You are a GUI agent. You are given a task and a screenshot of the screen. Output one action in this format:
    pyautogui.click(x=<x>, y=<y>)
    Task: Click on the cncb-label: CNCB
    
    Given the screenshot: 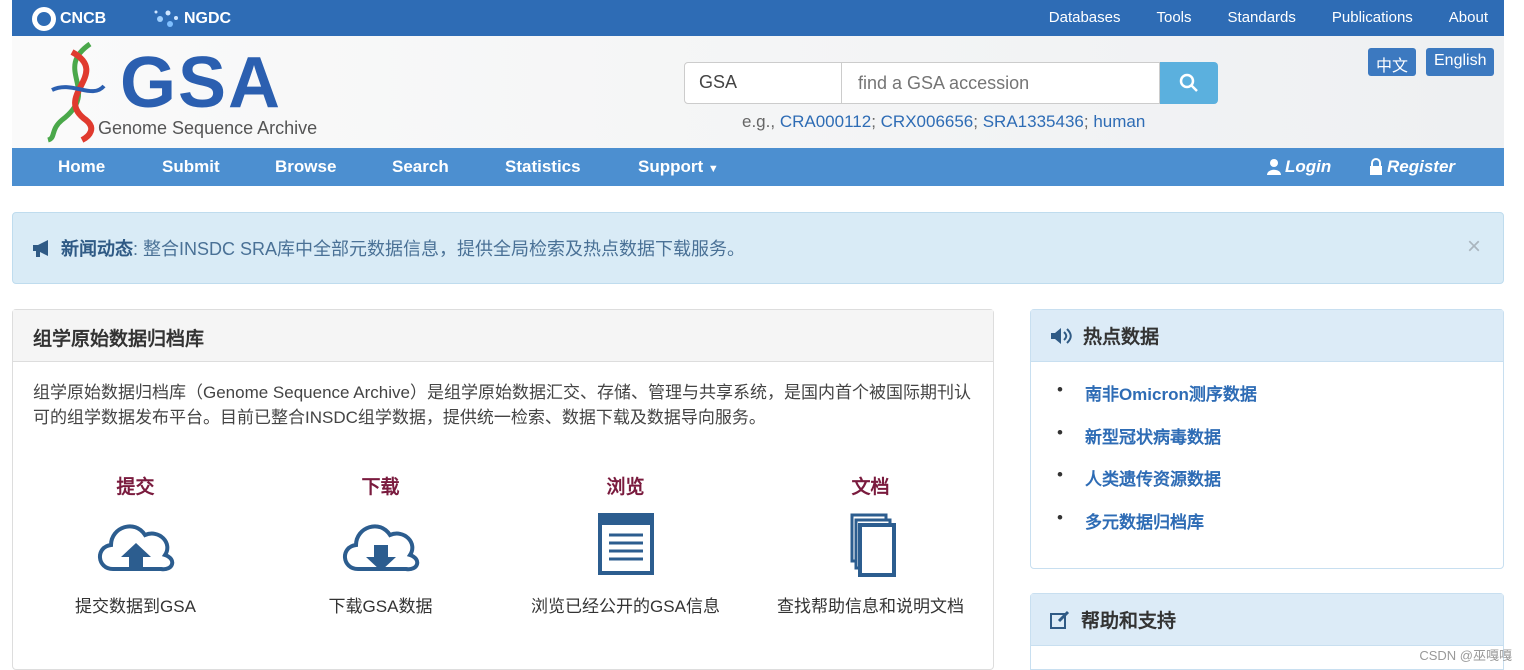 What is the action you would take?
    pyautogui.click(x=83, y=18)
    